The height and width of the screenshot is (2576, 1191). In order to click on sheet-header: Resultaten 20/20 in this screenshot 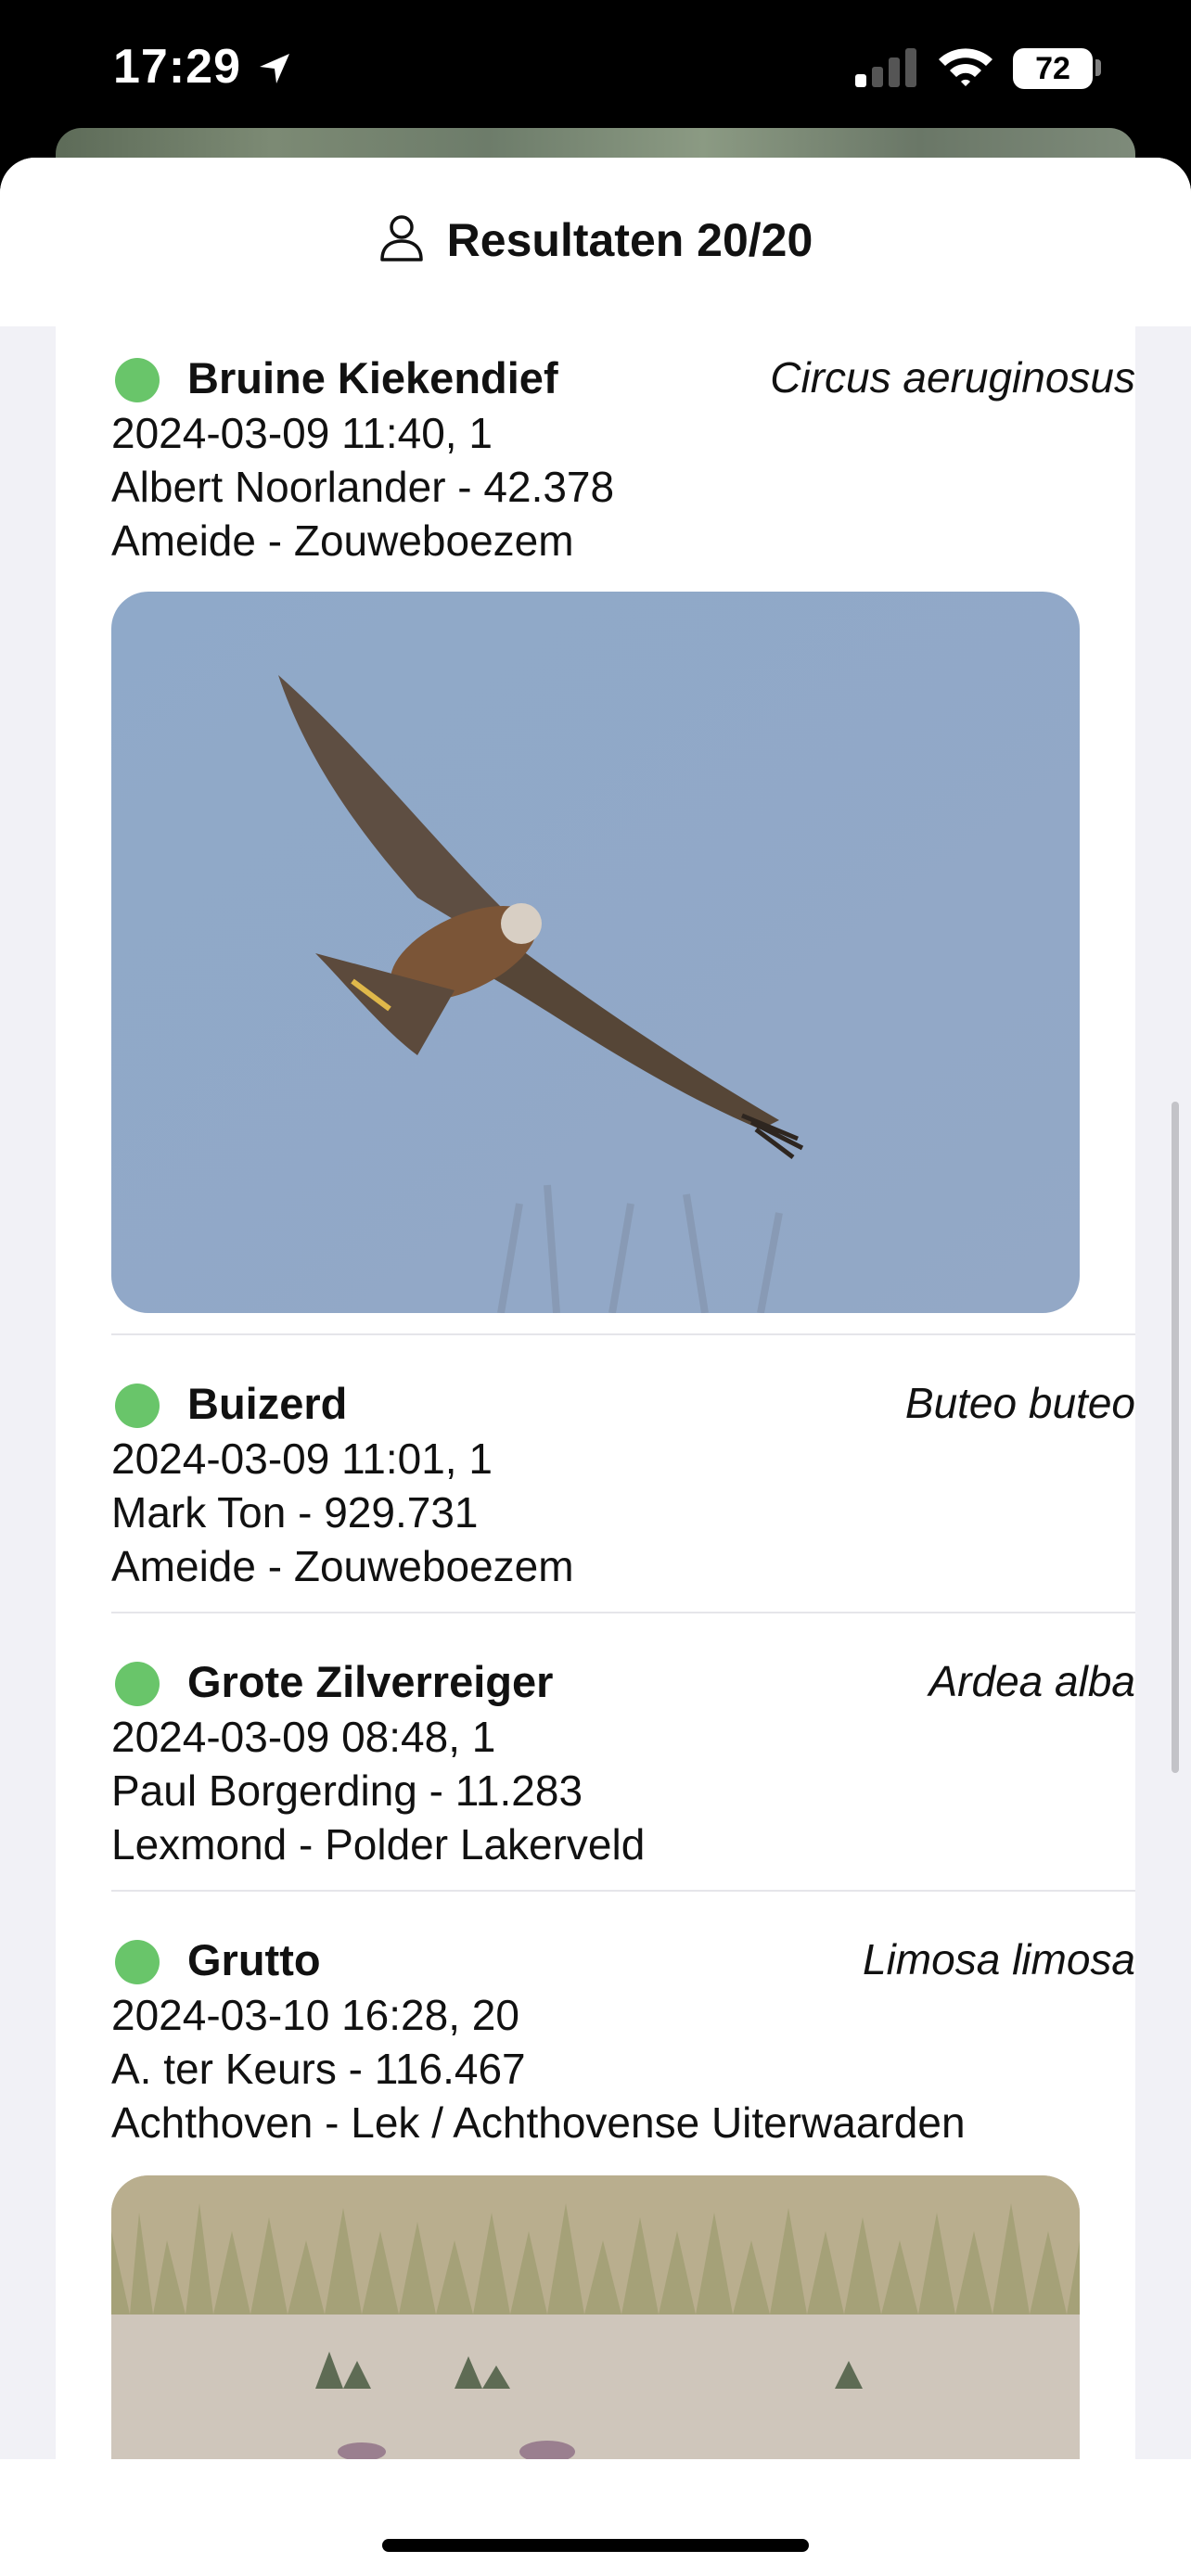, I will do `click(595, 242)`.